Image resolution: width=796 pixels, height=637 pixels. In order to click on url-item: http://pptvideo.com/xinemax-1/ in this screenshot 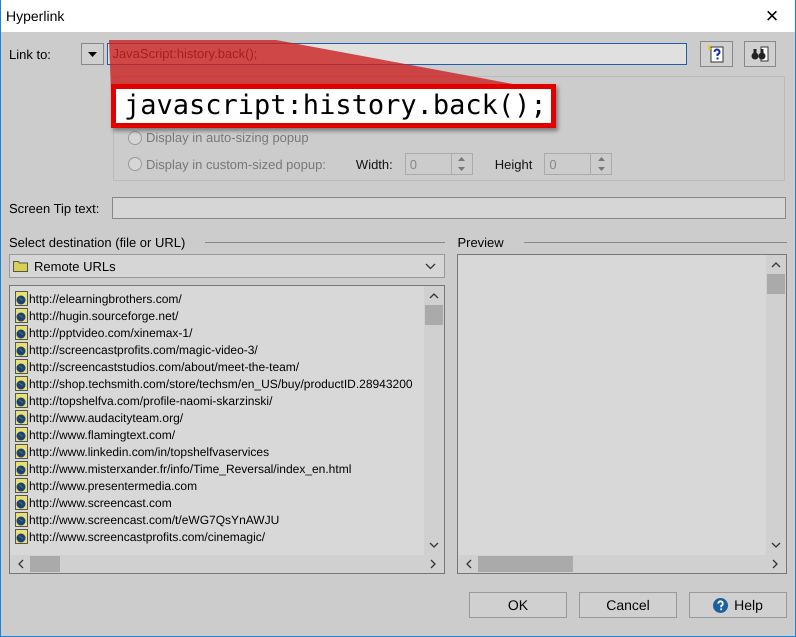, I will do `click(219, 332)`.